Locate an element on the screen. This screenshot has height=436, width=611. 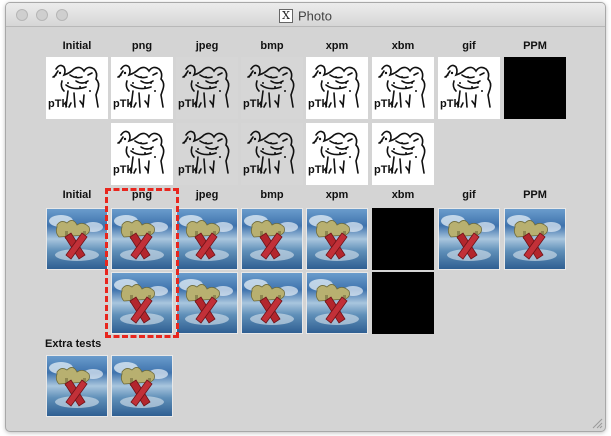
x11-icon: X is located at coordinates (286, 15).